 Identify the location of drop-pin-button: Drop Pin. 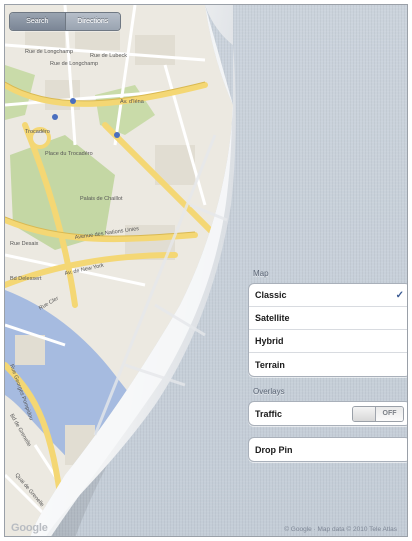
(328, 449).